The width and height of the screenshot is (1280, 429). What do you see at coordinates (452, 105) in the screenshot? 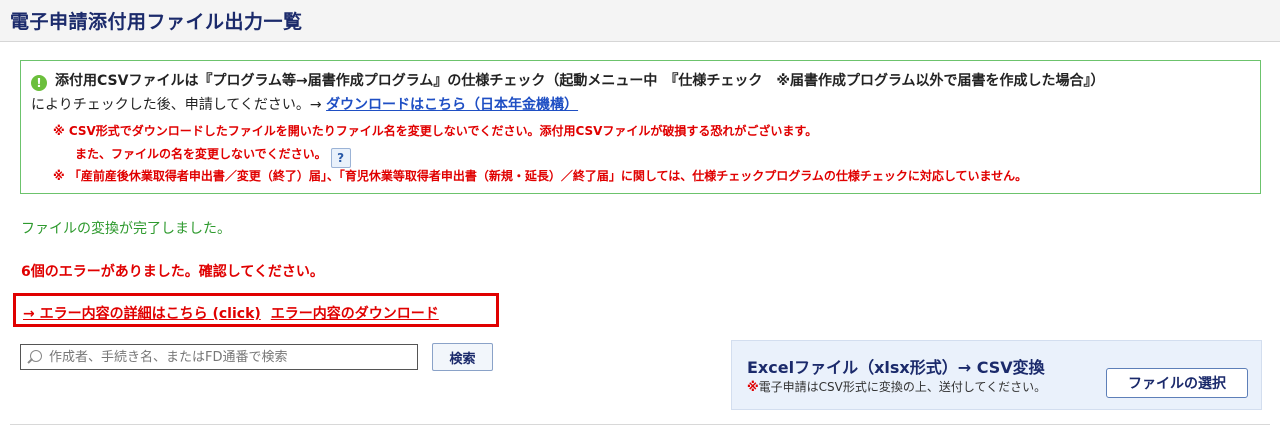
I see `pension-download-link: ダウンロードはこちら（日本年金機構）` at bounding box center [452, 105].